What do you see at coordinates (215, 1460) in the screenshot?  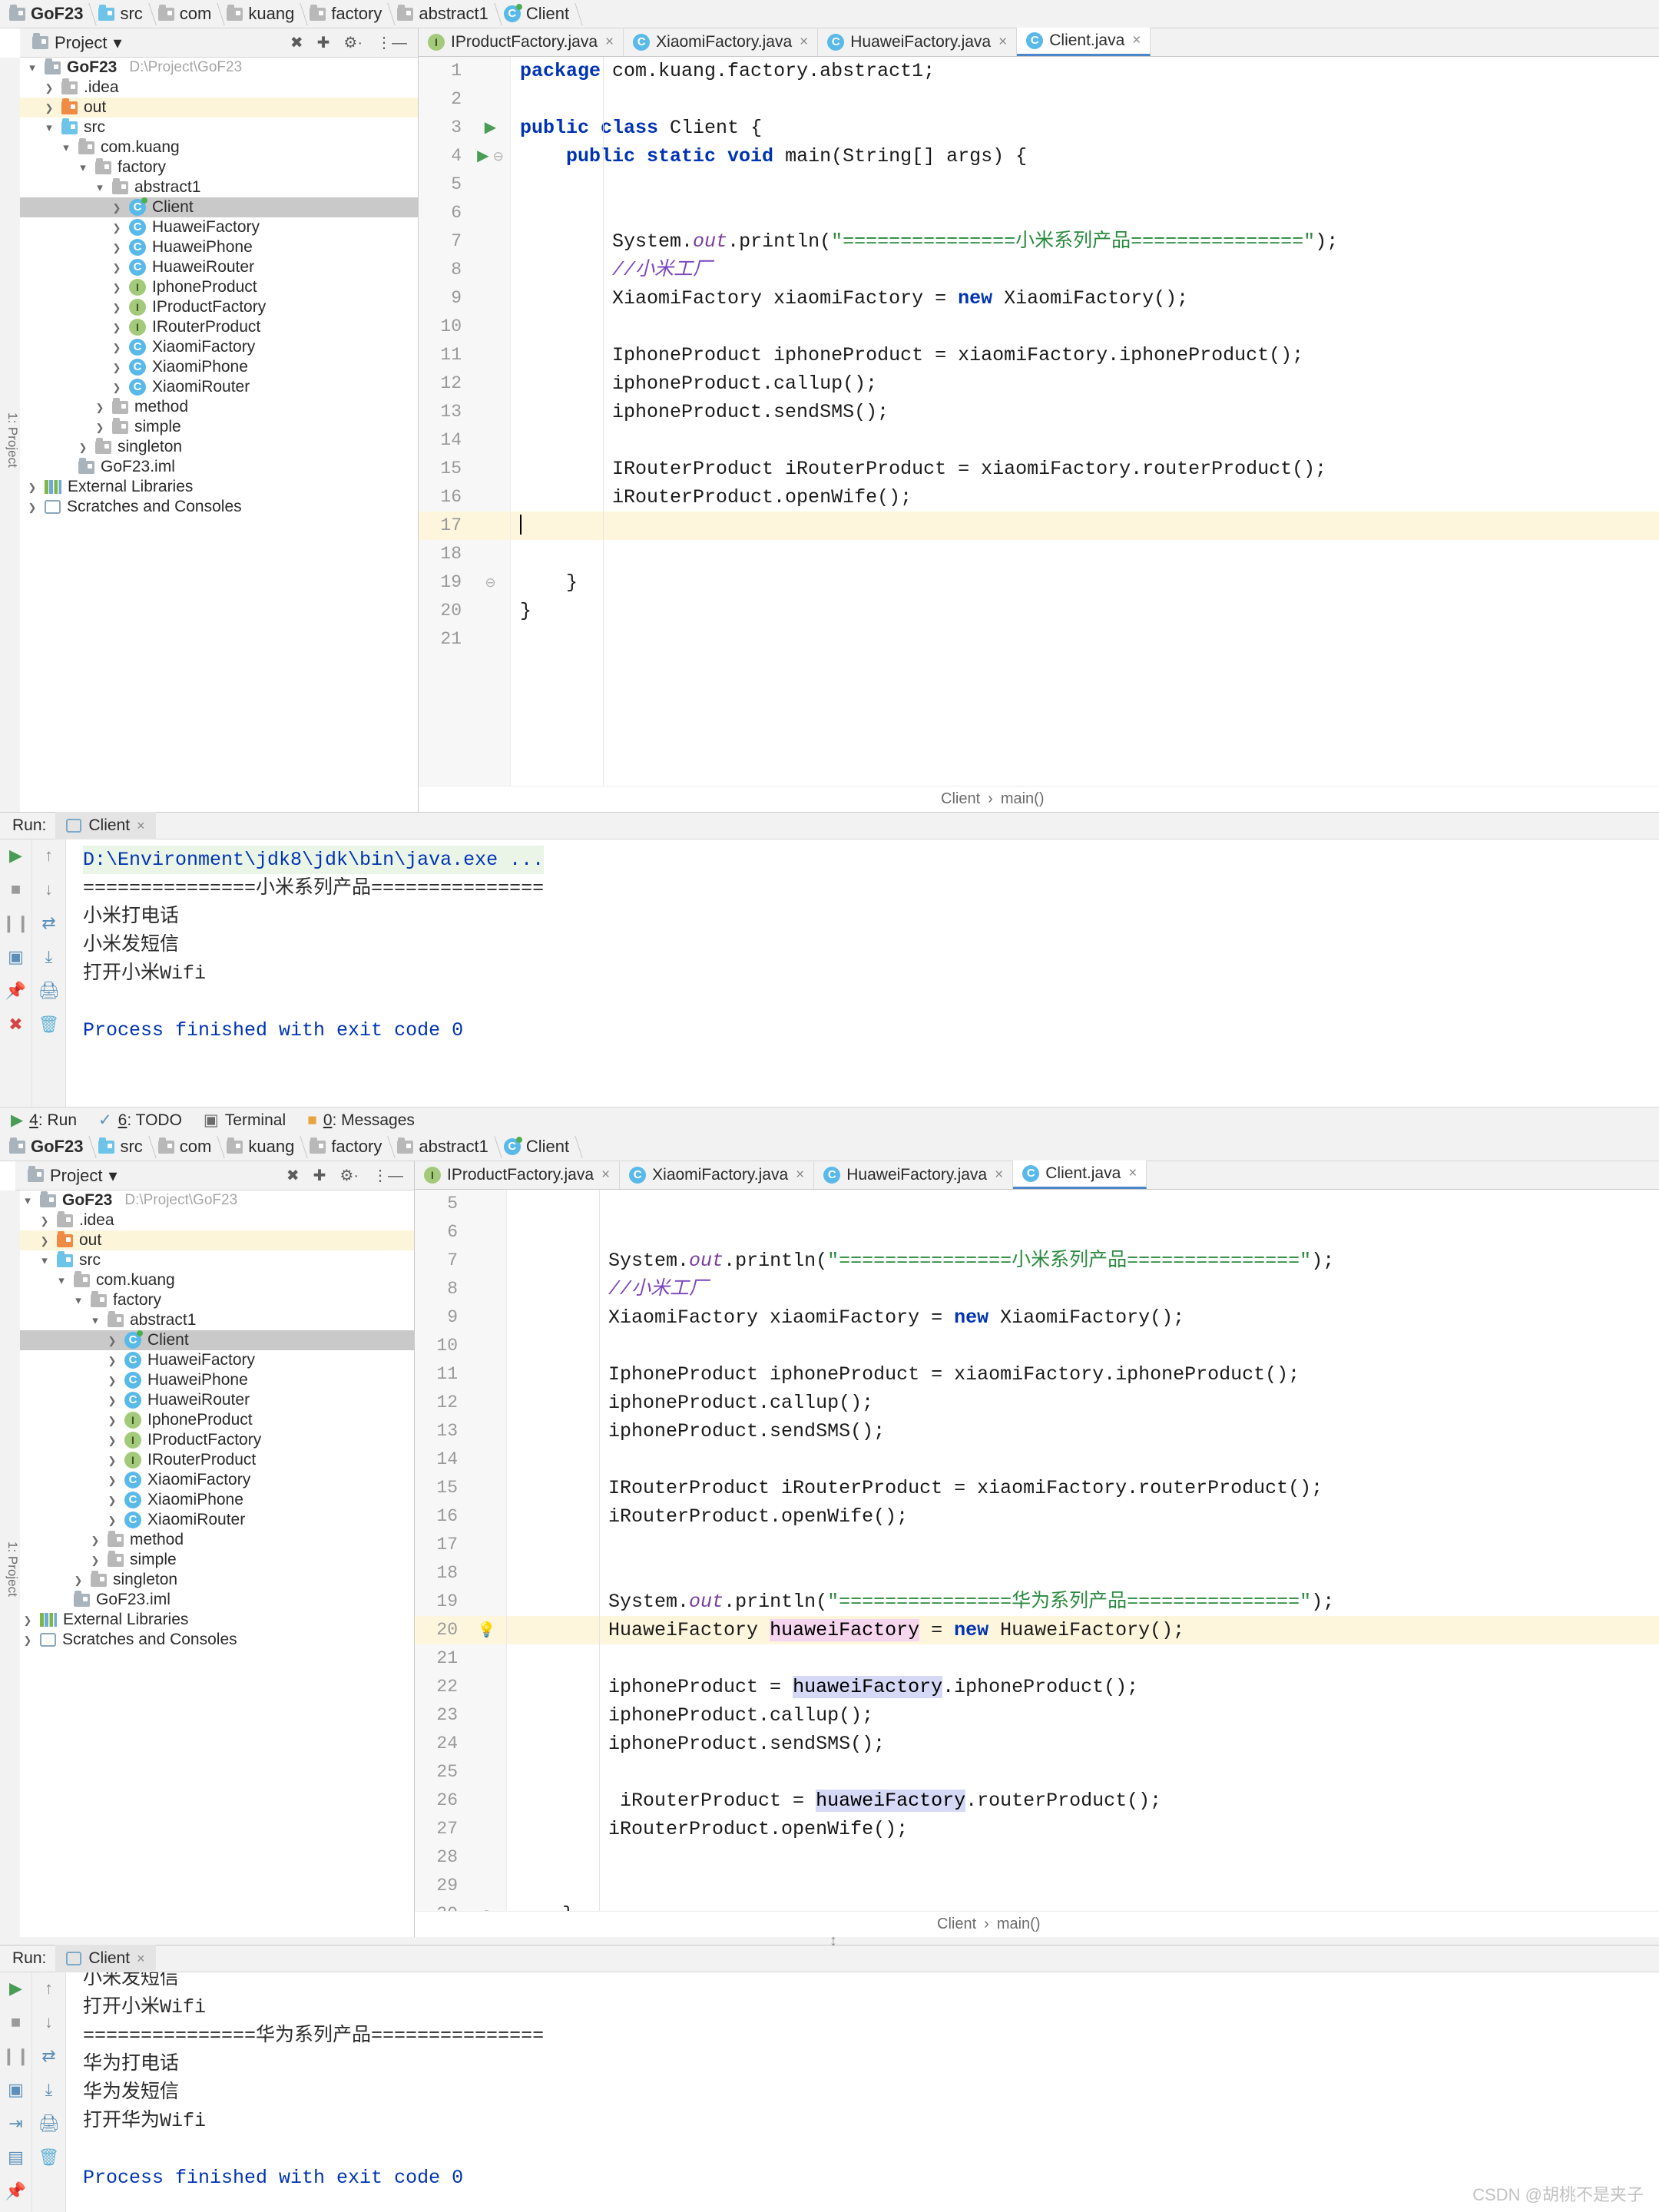 I see `tree-item-irouterproduct: I IRouterProduct` at bounding box center [215, 1460].